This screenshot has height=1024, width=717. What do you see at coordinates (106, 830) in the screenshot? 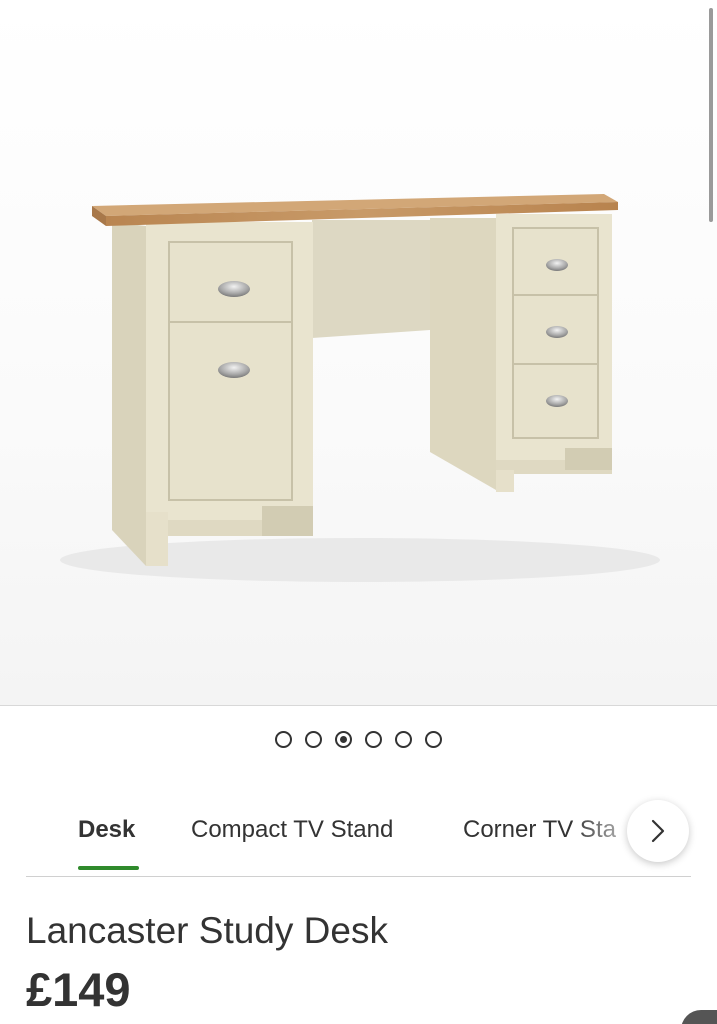
I see `tab-desk: Desk` at bounding box center [106, 830].